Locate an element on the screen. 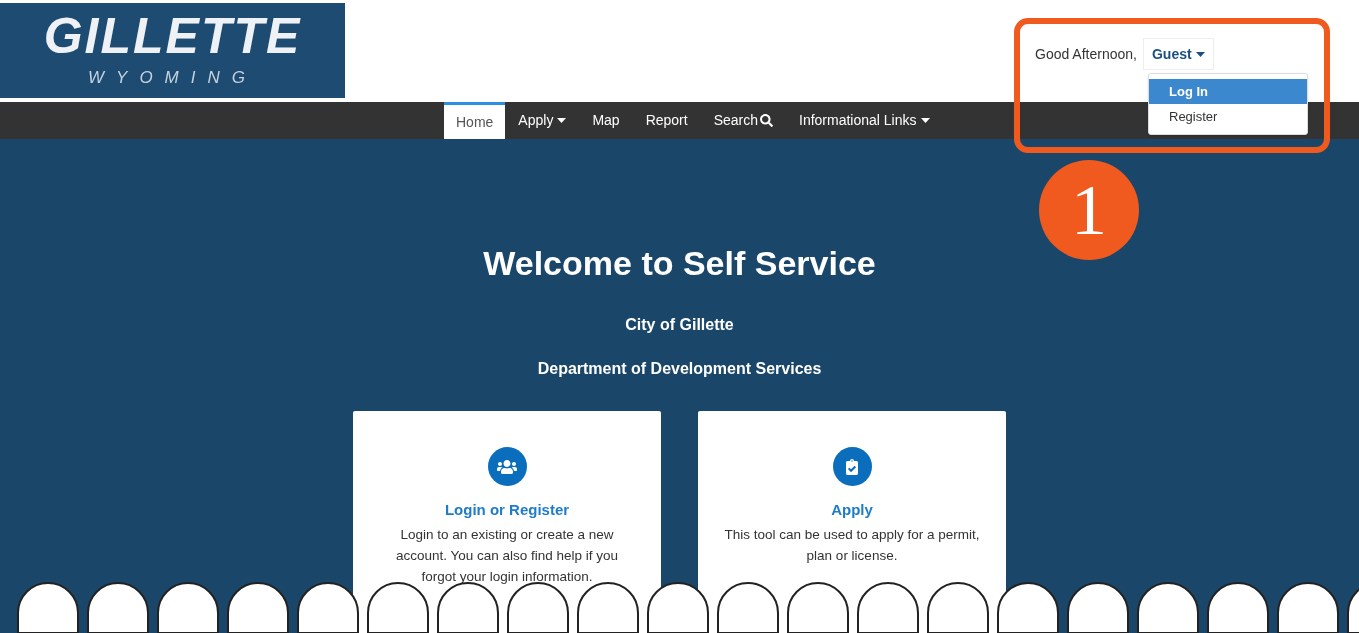  greeting-text: Good Afternoon, is located at coordinates (1086, 54).